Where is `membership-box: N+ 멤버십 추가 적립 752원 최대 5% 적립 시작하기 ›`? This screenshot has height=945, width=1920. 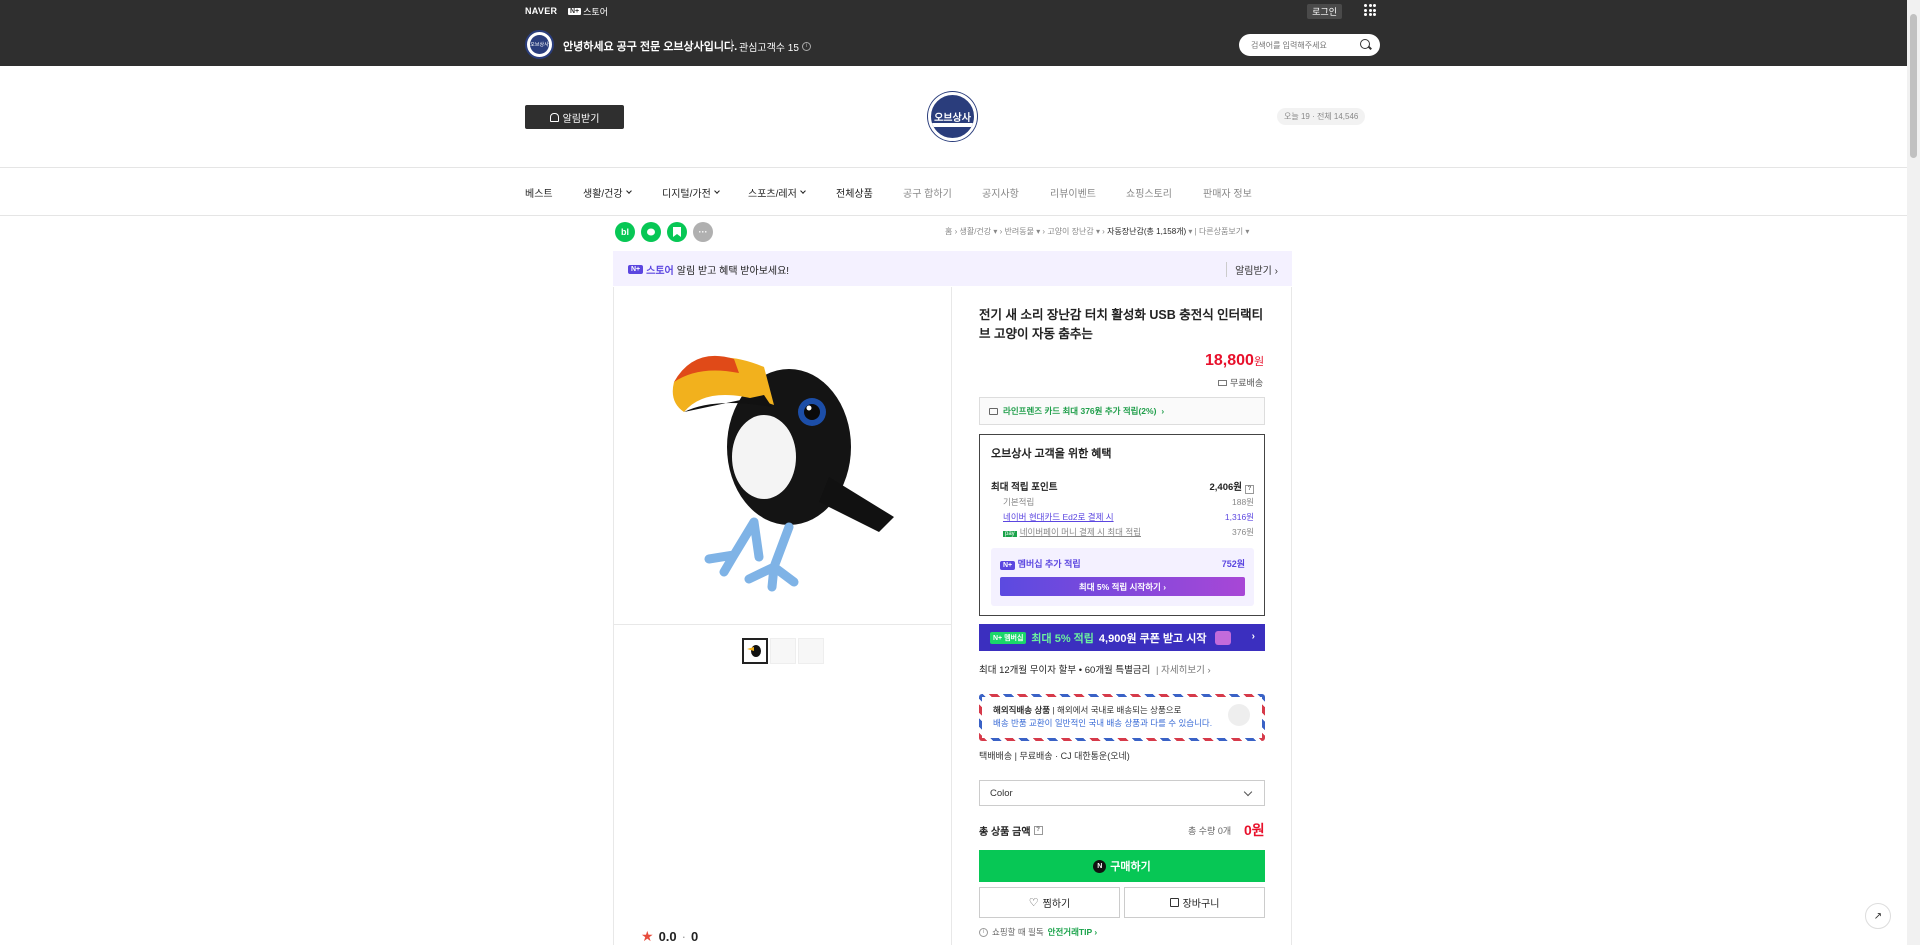
membership-box: N+ 멤버십 추가 적립 752원 최대 5% 적립 시작하기 › is located at coordinates (1122, 577).